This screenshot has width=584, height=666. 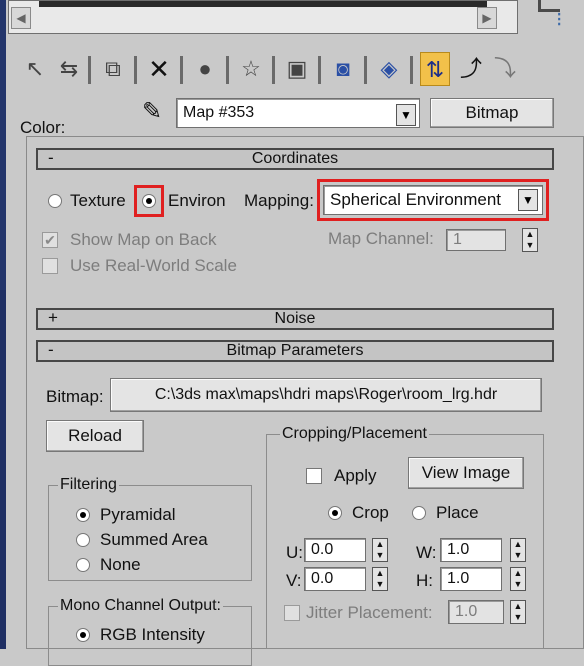 I want to click on u-spinner: ▲ ▼, so click(x=380, y=550).